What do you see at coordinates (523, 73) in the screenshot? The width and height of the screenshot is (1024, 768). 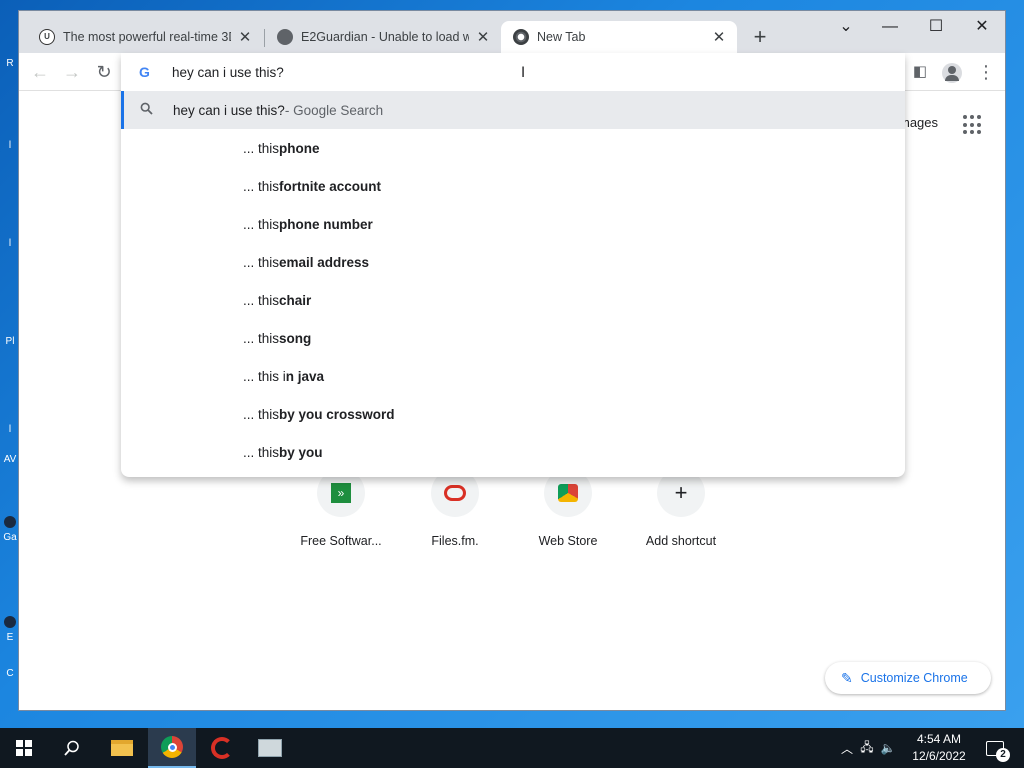 I see `text-cursor-icon: Ι` at bounding box center [523, 73].